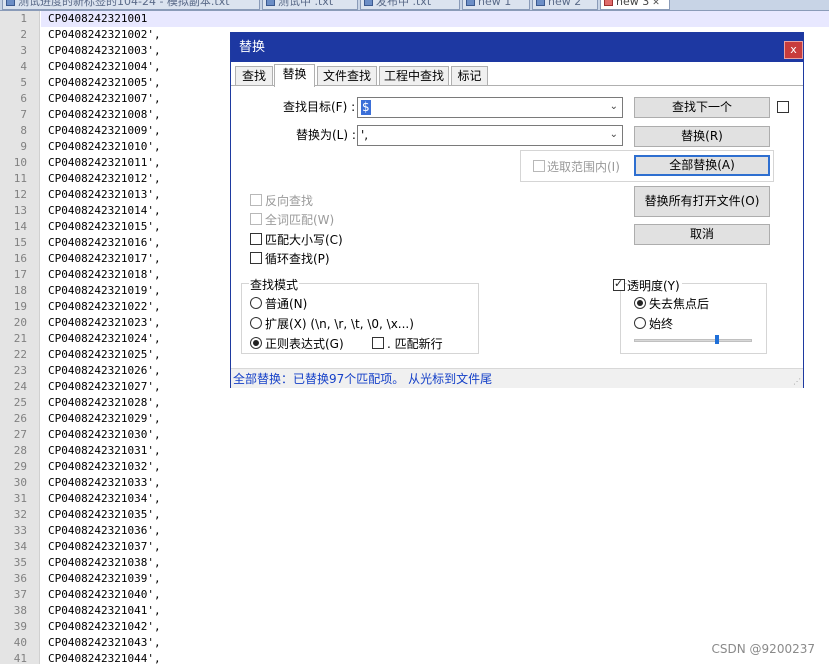 This screenshot has width=829, height=664. I want to click on code-line: CP0408242321024',, so click(104, 339).